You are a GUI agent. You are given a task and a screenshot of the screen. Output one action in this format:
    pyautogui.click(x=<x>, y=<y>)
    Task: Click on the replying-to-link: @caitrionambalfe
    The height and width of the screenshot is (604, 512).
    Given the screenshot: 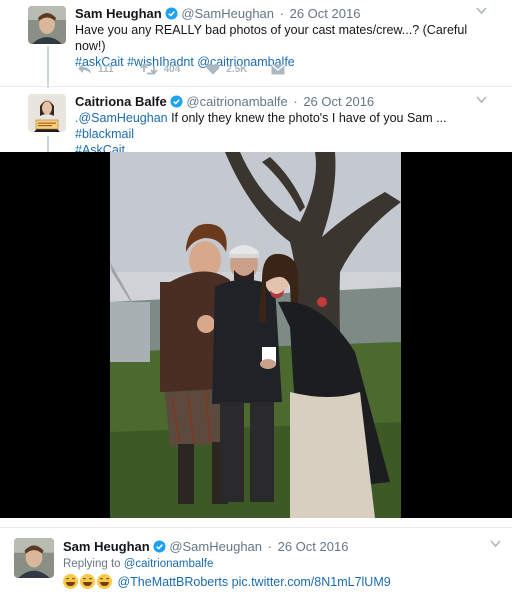 What is the action you would take?
    pyautogui.click(x=169, y=564)
    